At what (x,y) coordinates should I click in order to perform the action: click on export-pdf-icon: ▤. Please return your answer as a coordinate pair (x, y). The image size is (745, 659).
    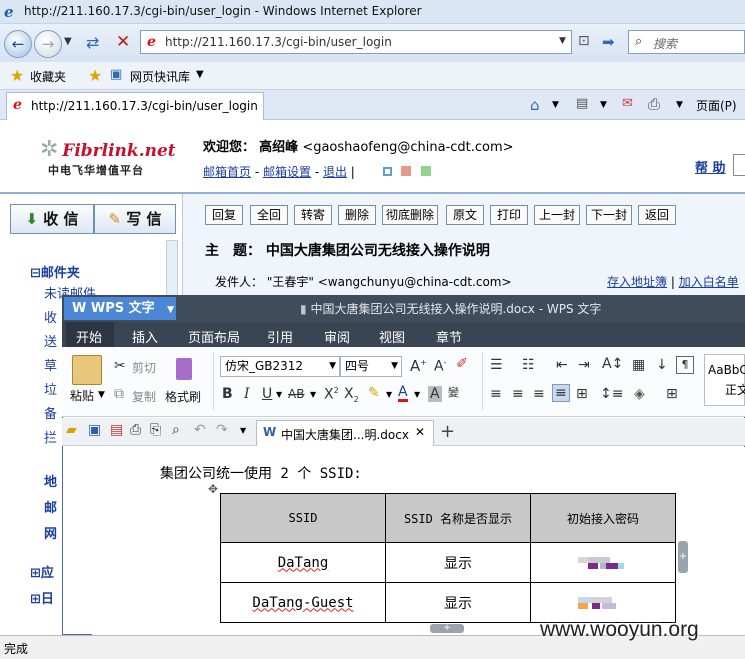
    Looking at the image, I should click on (116, 430).